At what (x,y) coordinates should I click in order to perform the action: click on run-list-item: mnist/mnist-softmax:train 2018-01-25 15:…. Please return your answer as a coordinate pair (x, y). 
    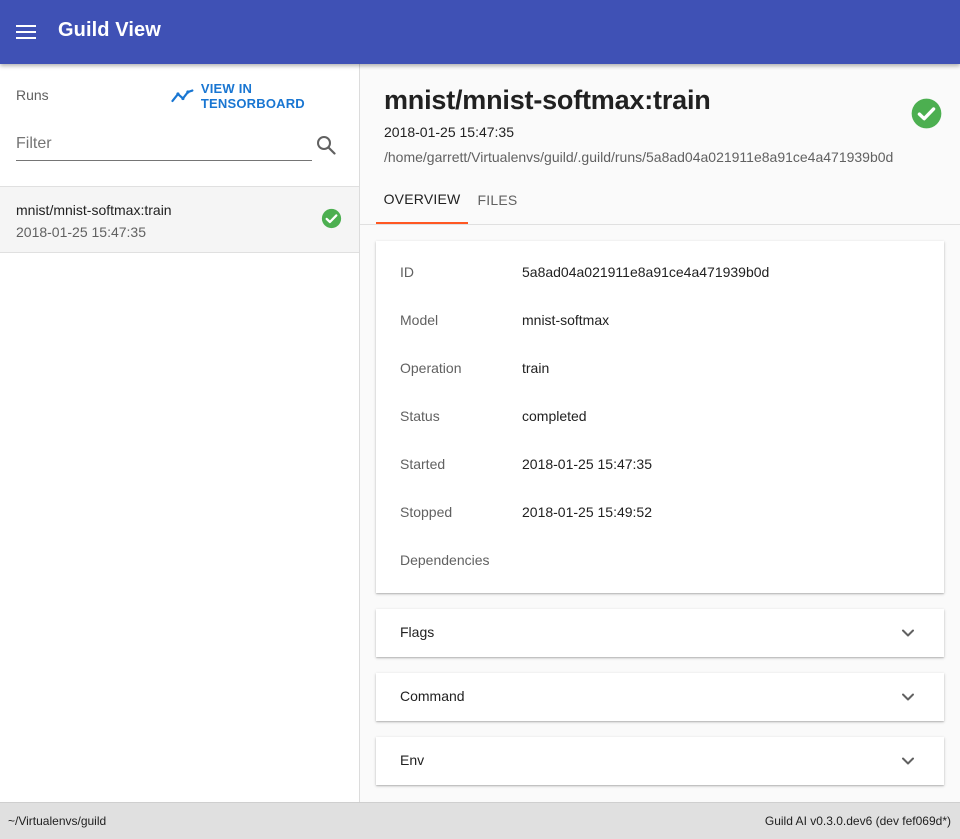
    Looking at the image, I should click on (179, 219).